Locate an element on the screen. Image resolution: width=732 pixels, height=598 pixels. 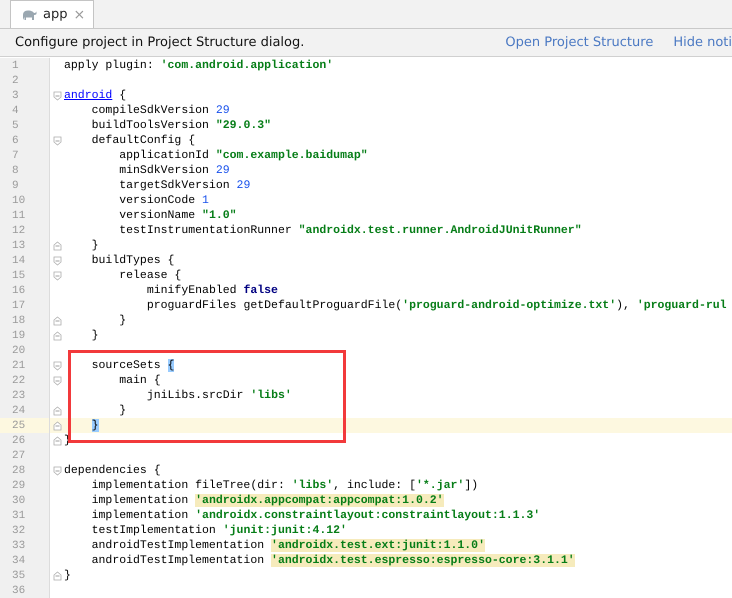
line-number: 15 is located at coordinates (25, 275).